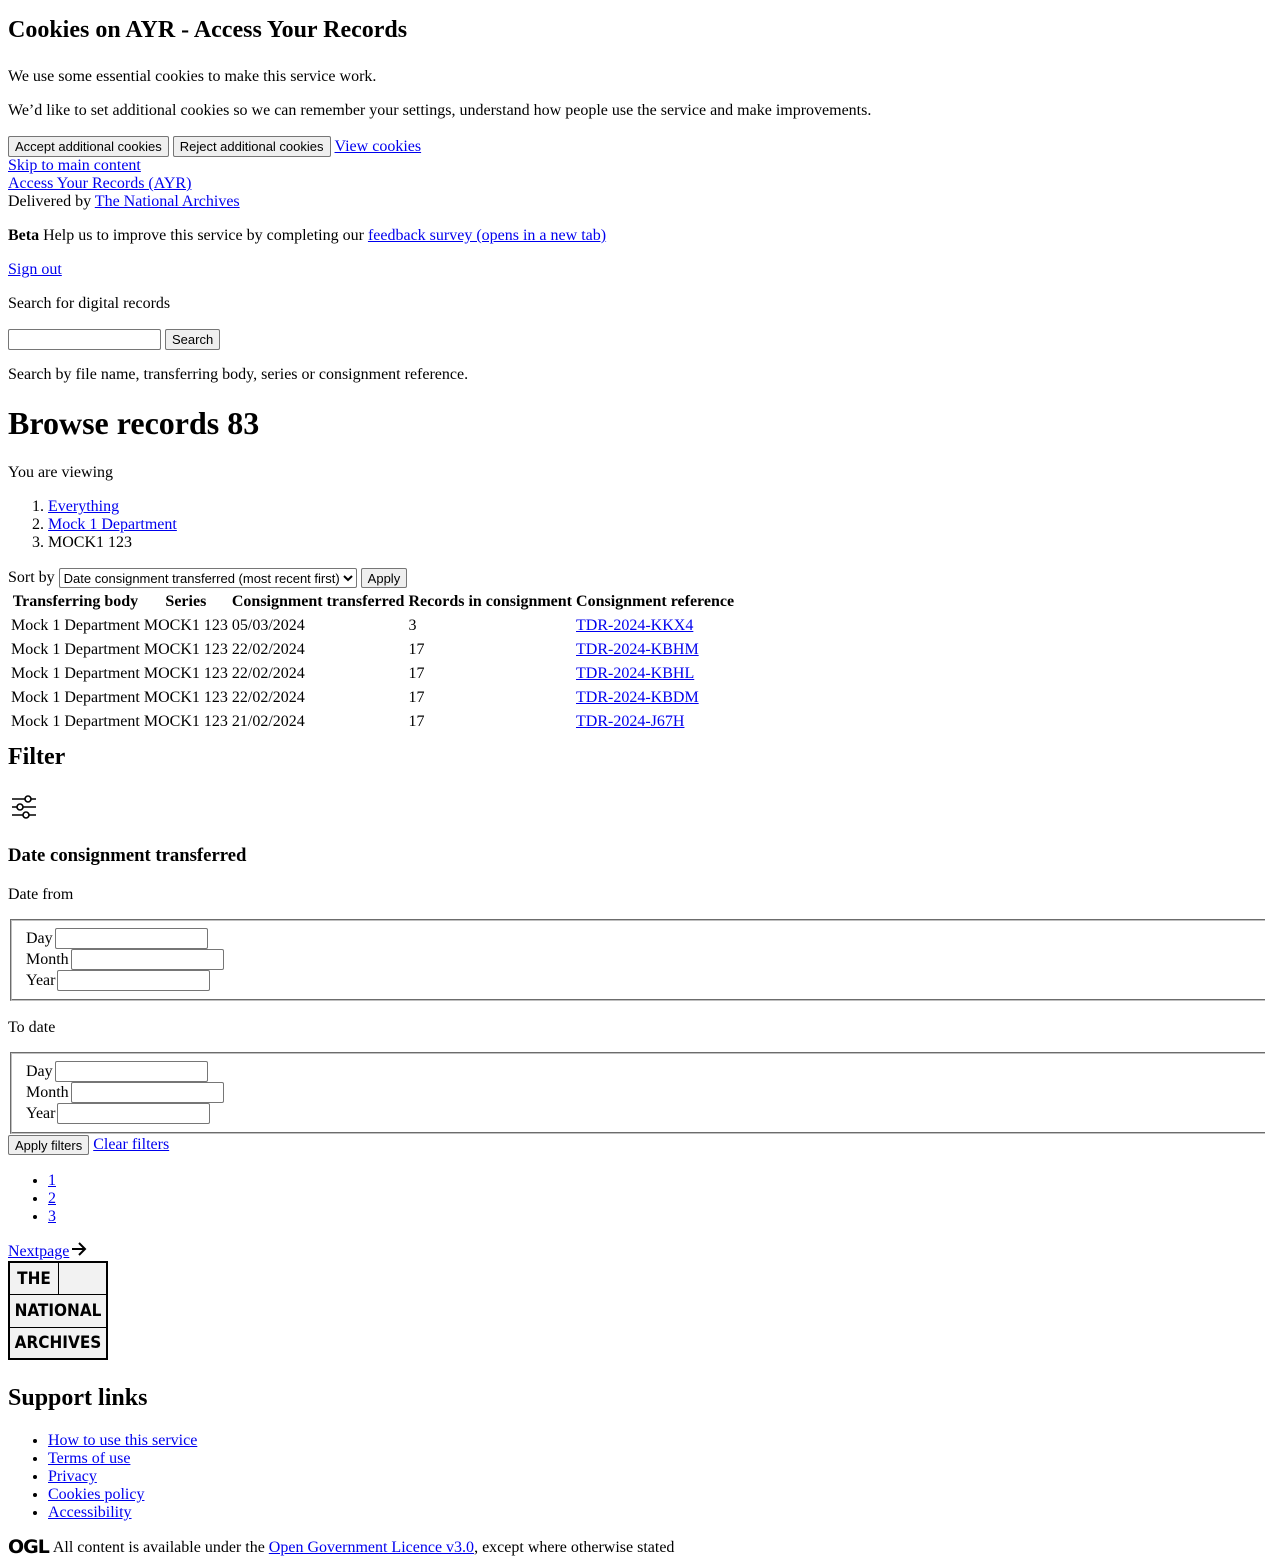 Image resolution: width=1265 pixels, height=1567 pixels. Describe the element at coordinates (41, 1113) in the screenshot. I see `to-date-year-label: Year` at that location.